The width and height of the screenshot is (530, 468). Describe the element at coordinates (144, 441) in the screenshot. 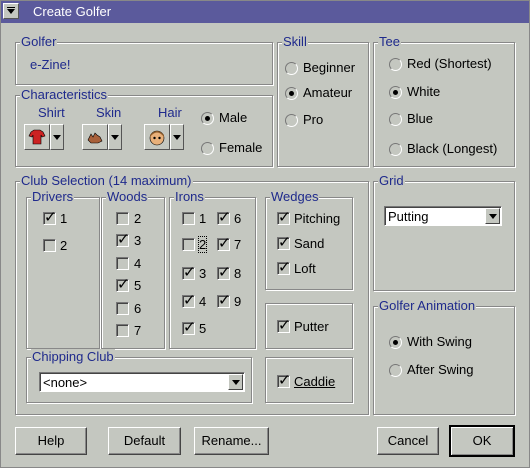

I see `default-button: Default` at that location.